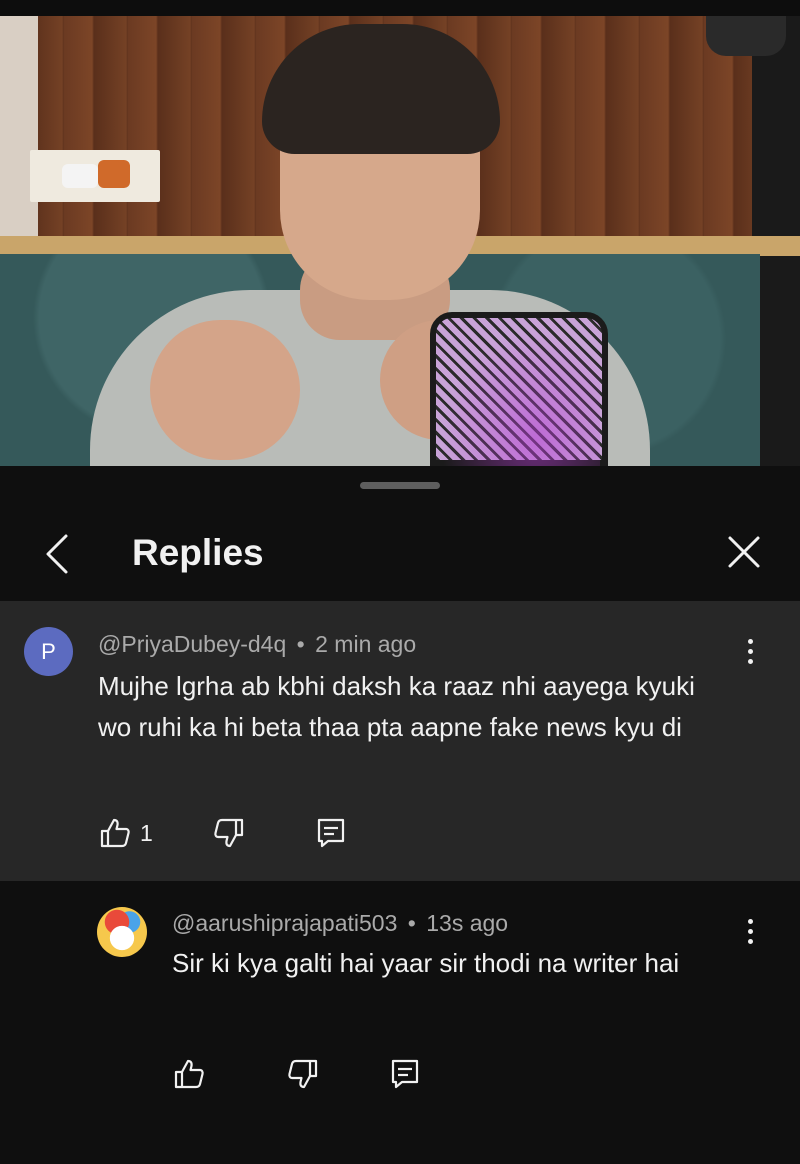 The image size is (800, 1164). What do you see at coordinates (400, 8) in the screenshot?
I see `top-strip` at bounding box center [400, 8].